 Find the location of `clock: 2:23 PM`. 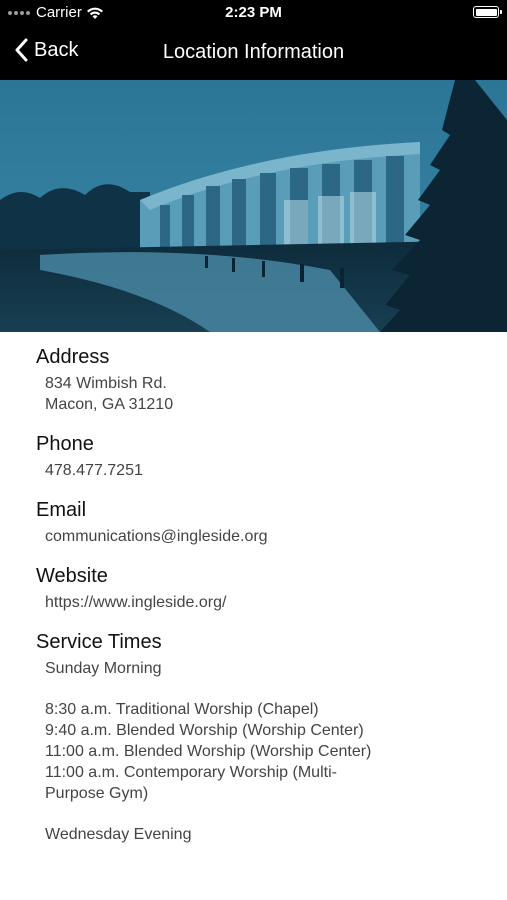

clock: 2:23 PM is located at coordinates (253, 12).